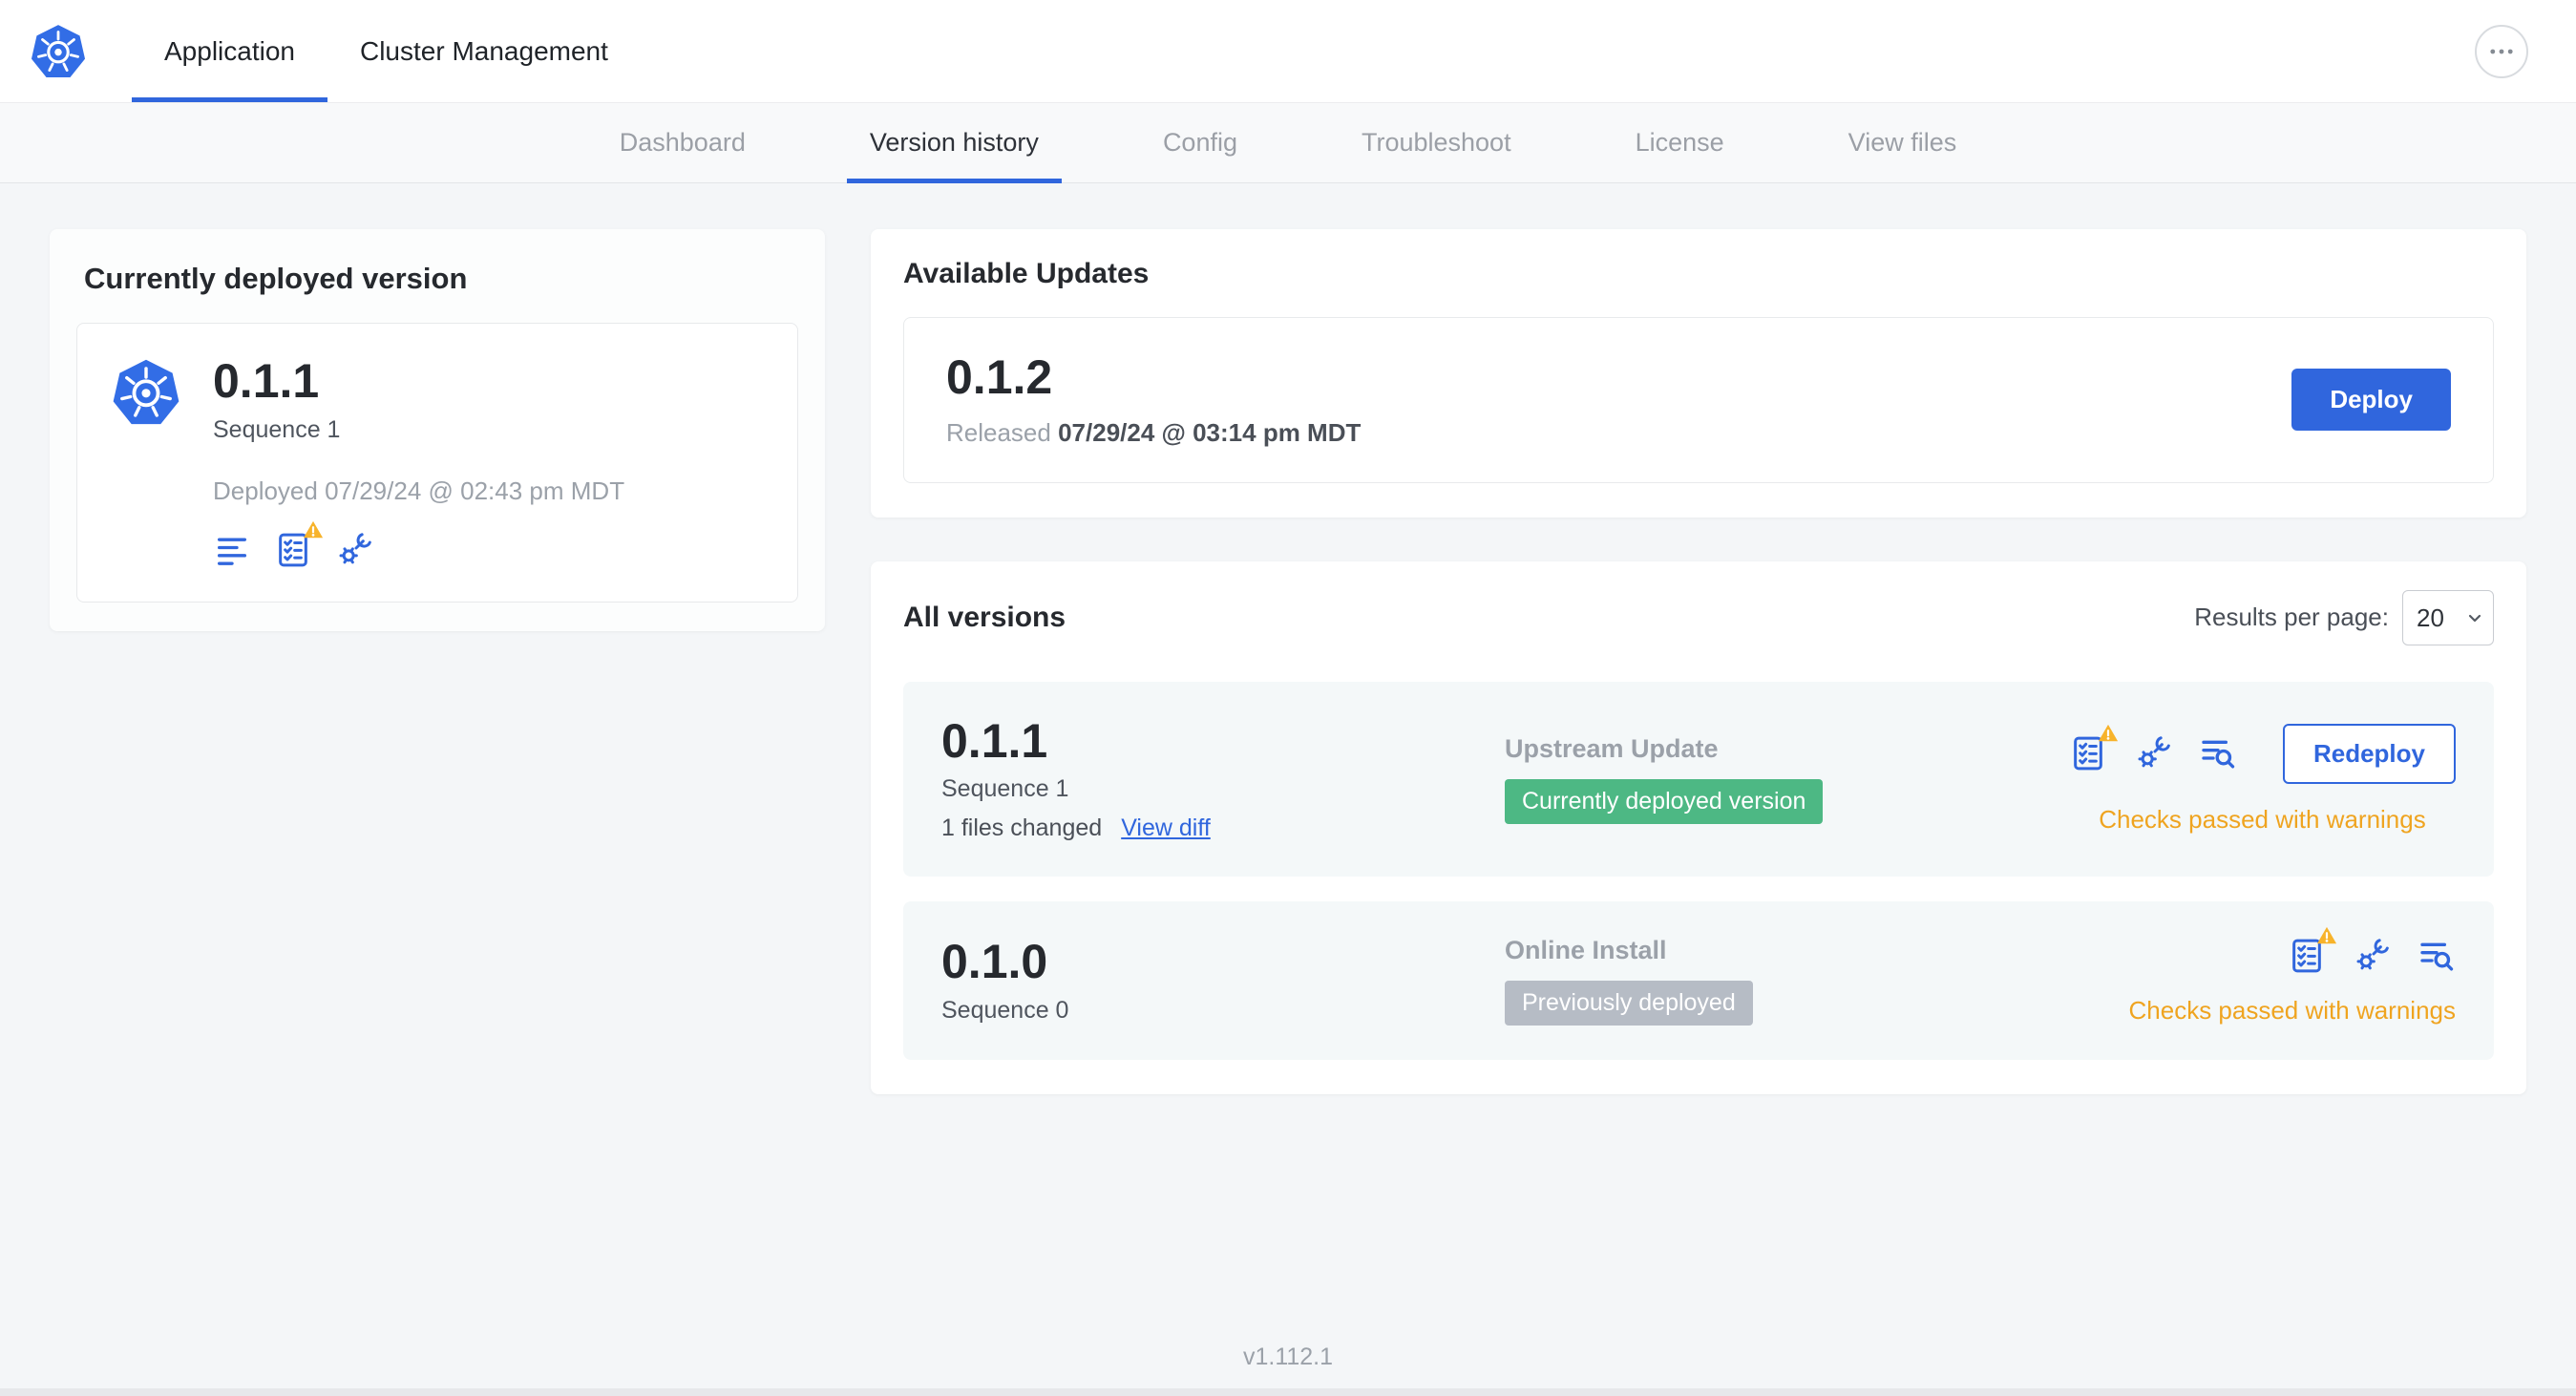 The width and height of the screenshot is (2576, 1396). Describe the element at coordinates (1288, 51) in the screenshot. I see `top-header: Application Cluster Management` at that location.